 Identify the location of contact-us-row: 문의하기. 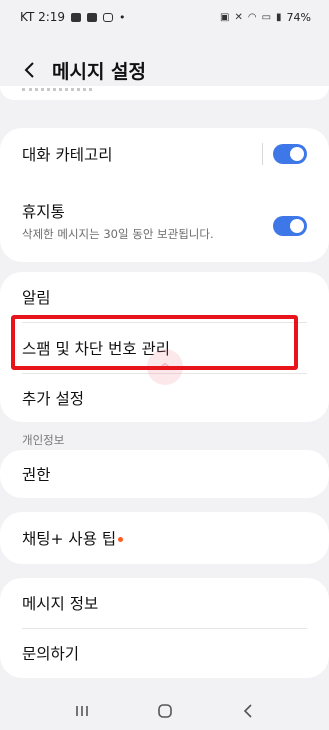
(164, 653).